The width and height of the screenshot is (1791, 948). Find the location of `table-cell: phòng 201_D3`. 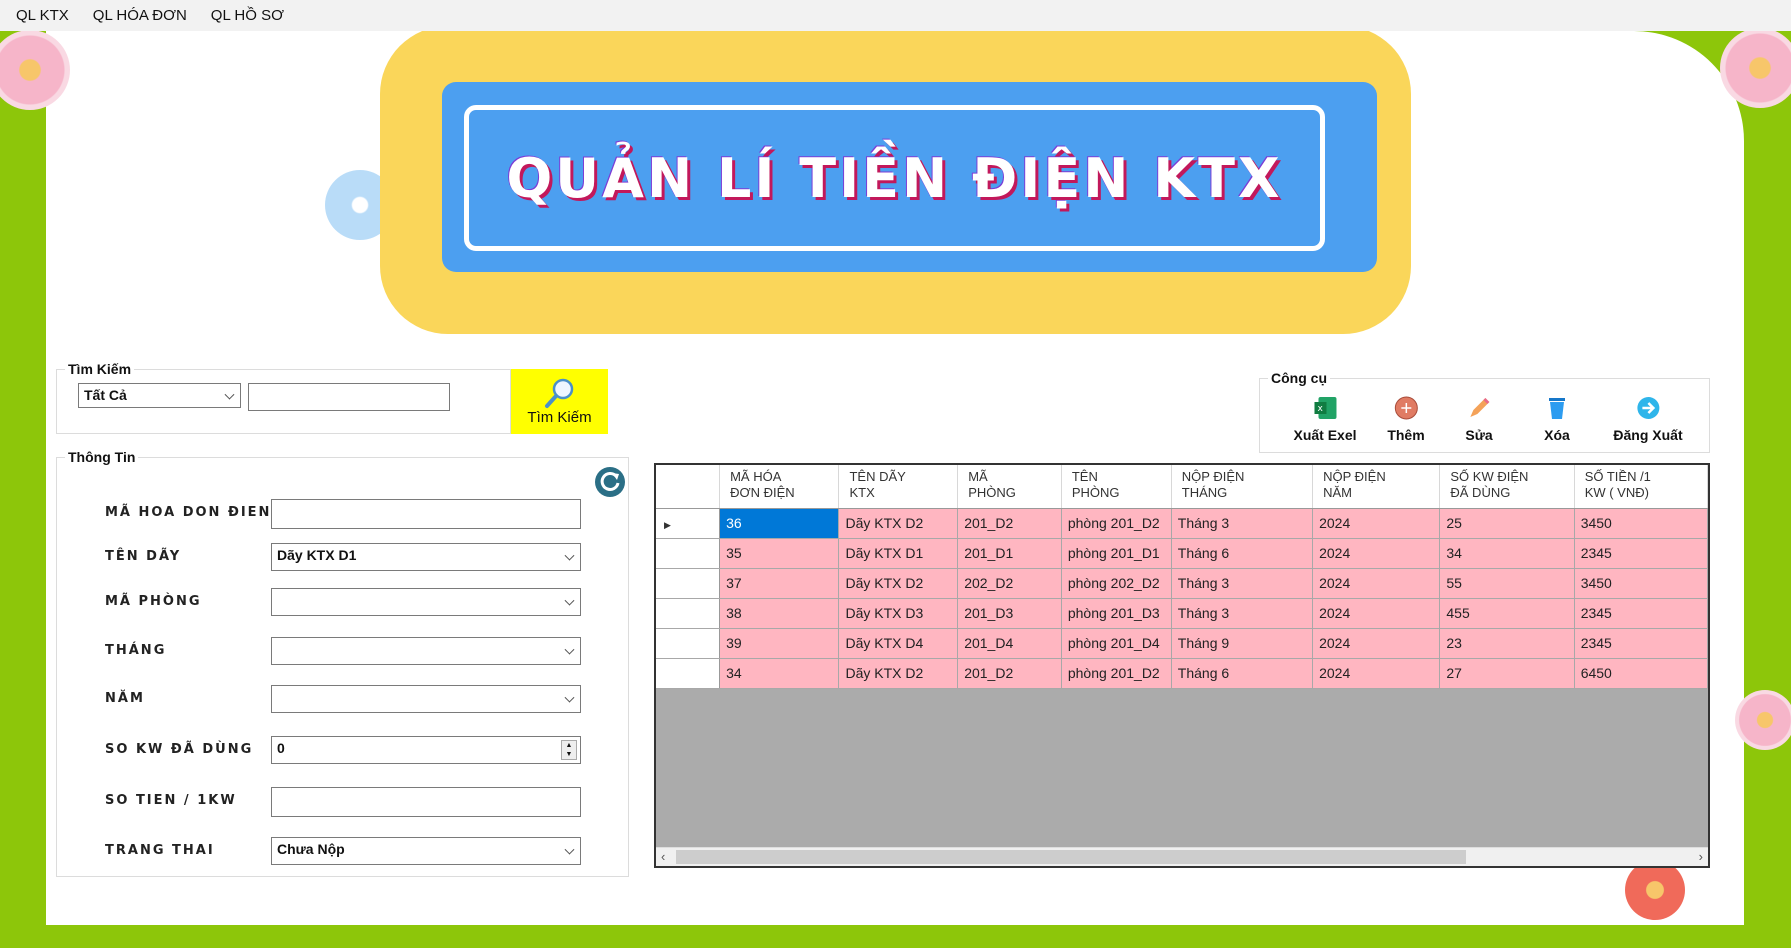

table-cell: phòng 201_D3 is located at coordinates (1116, 613).